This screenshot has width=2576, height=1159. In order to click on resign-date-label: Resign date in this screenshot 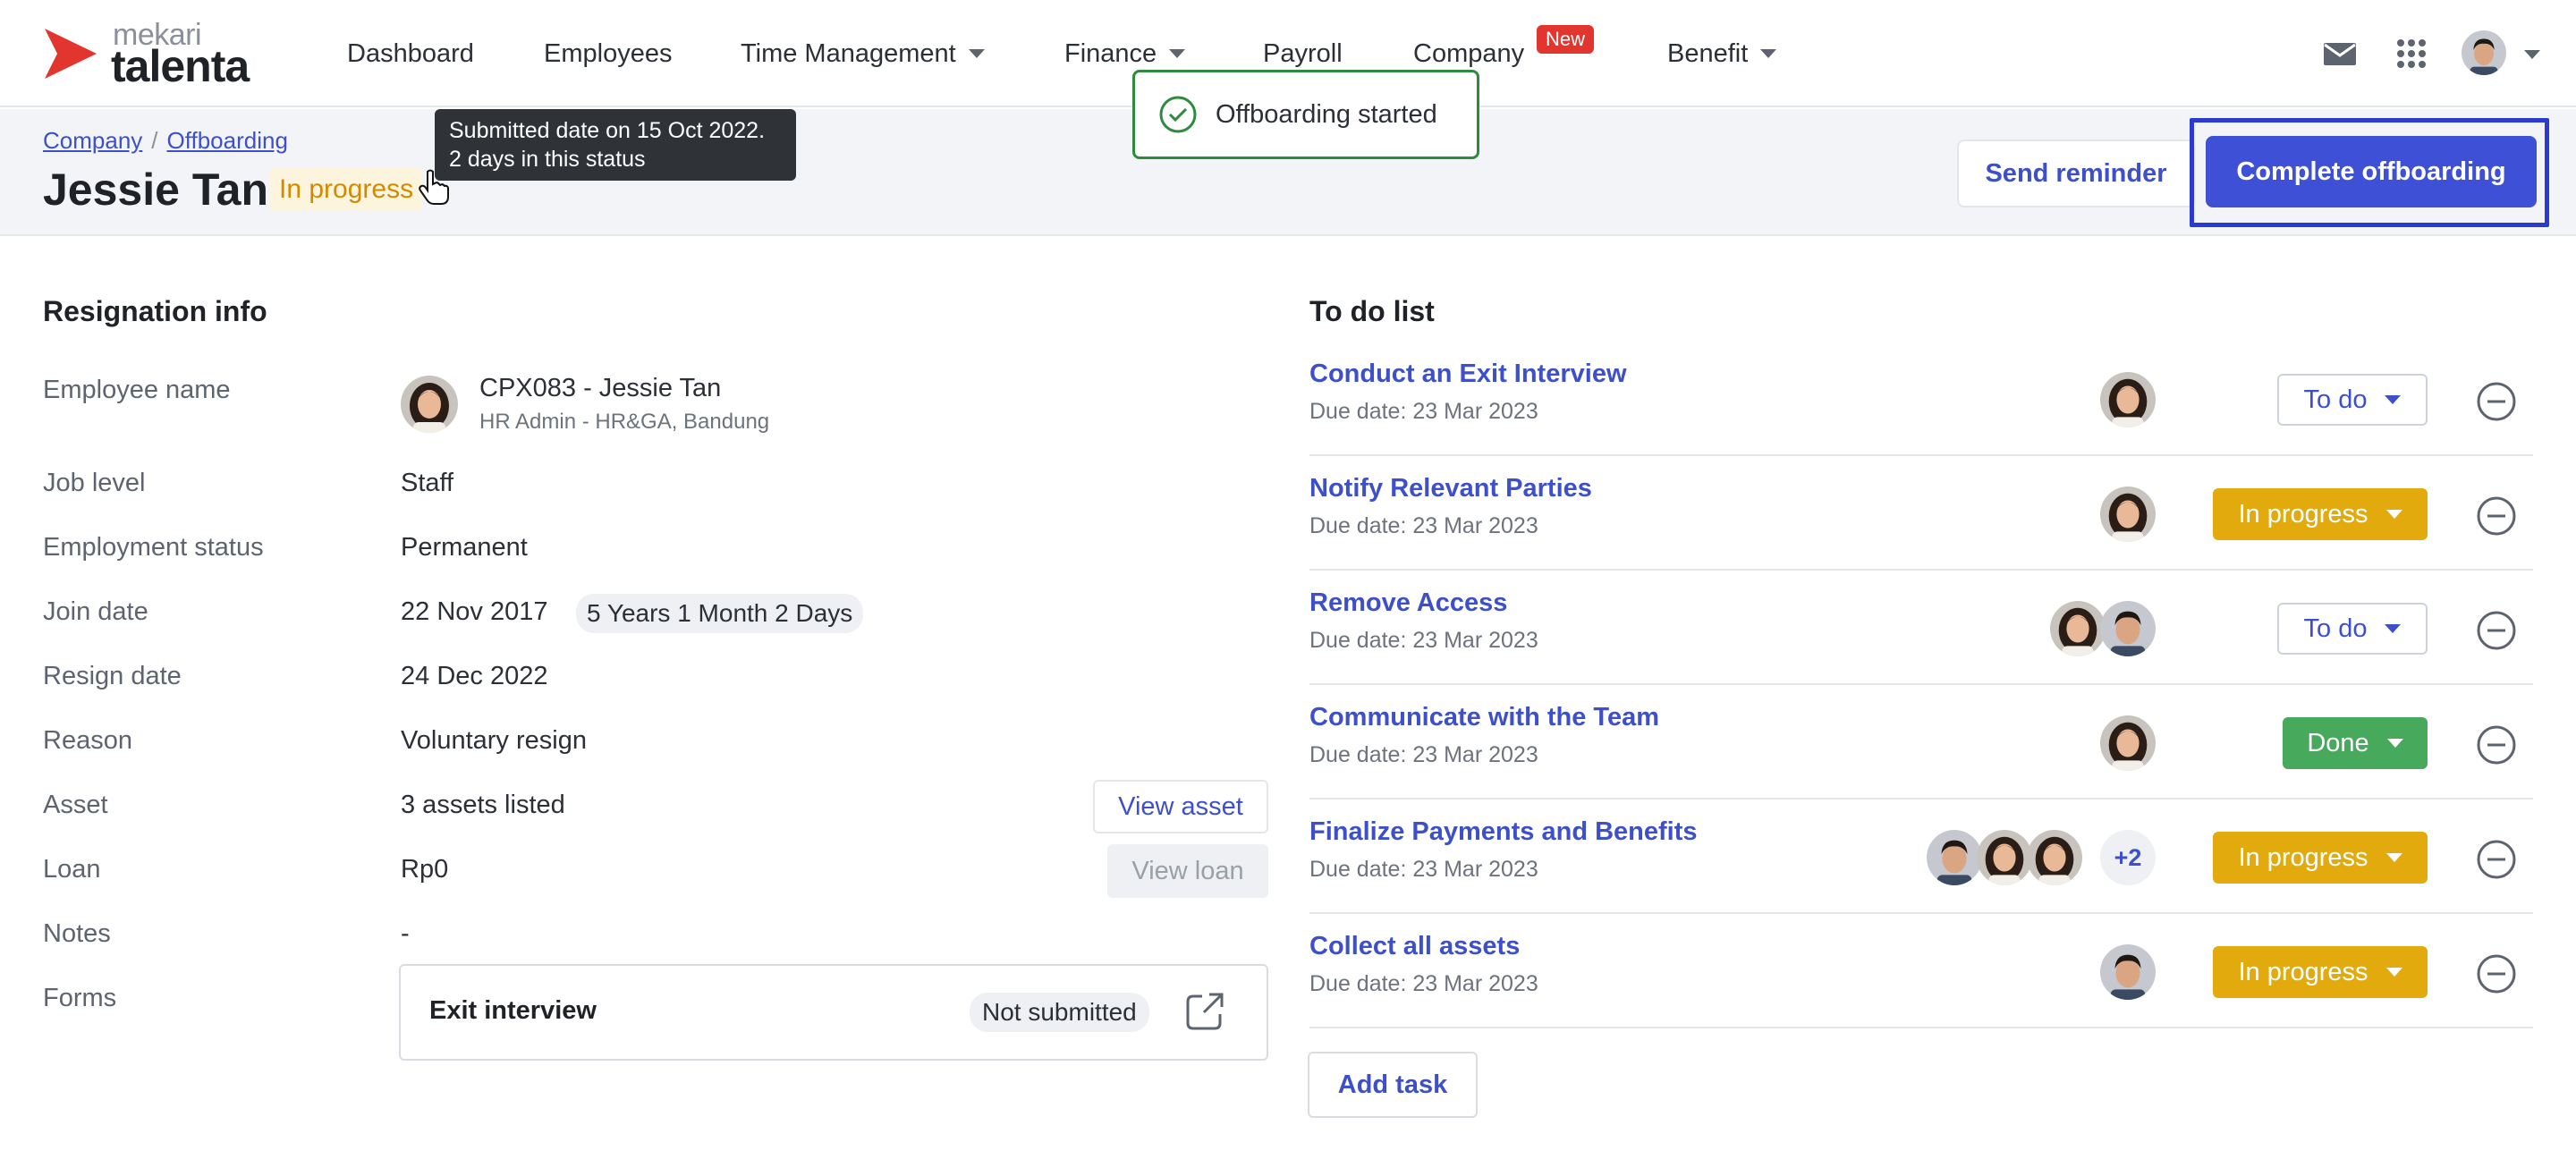, I will do `click(112, 676)`.